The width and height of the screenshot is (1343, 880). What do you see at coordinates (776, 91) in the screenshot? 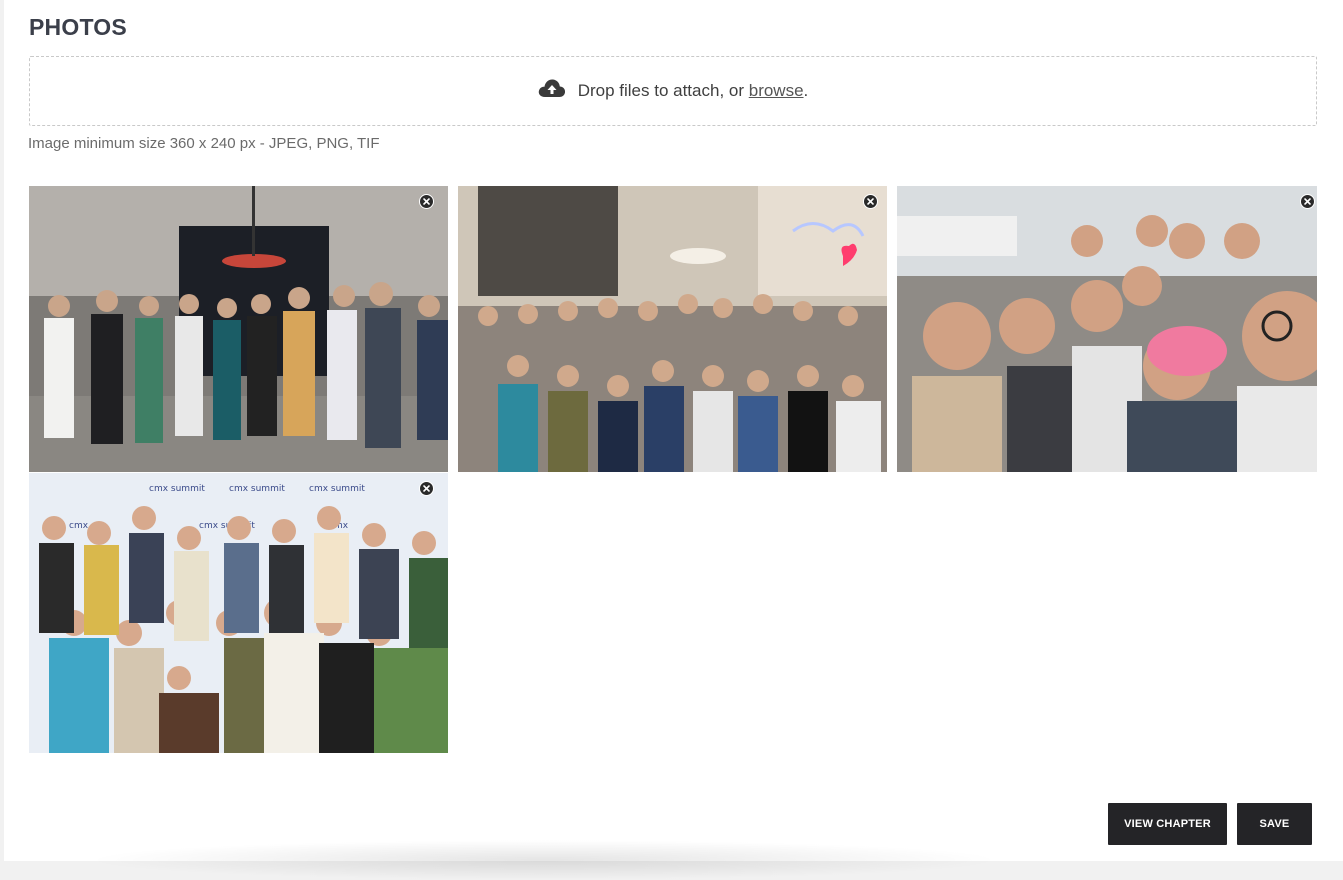
I see `browse-link: browse` at bounding box center [776, 91].